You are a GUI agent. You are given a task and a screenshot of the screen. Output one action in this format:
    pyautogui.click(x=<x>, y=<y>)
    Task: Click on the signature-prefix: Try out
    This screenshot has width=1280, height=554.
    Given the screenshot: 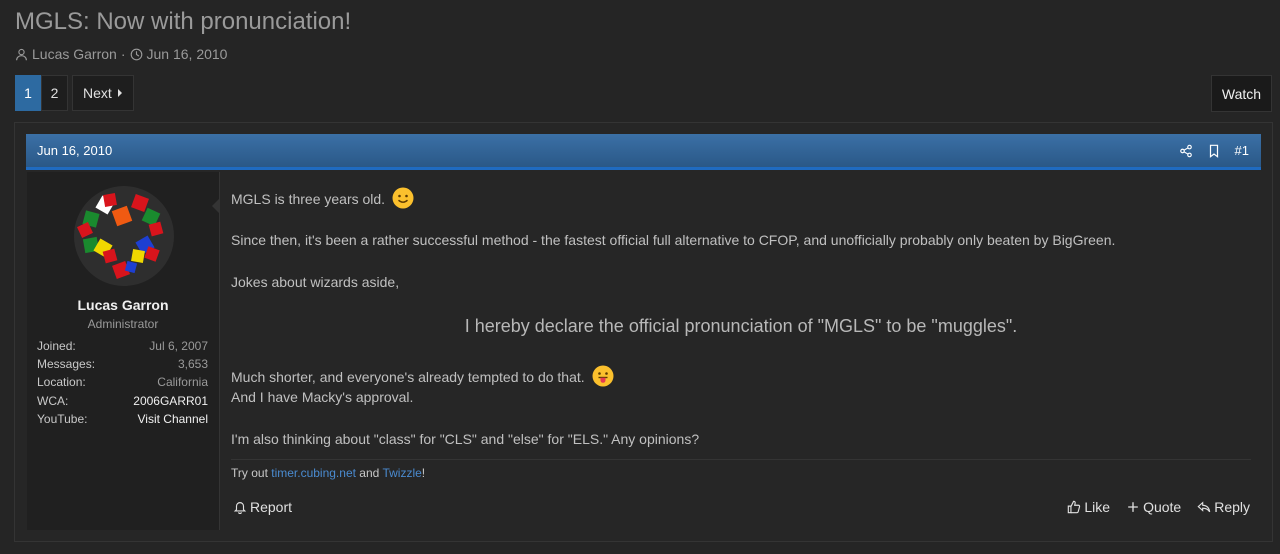 What is the action you would take?
    pyautogui.click(x=251, y=473)
    